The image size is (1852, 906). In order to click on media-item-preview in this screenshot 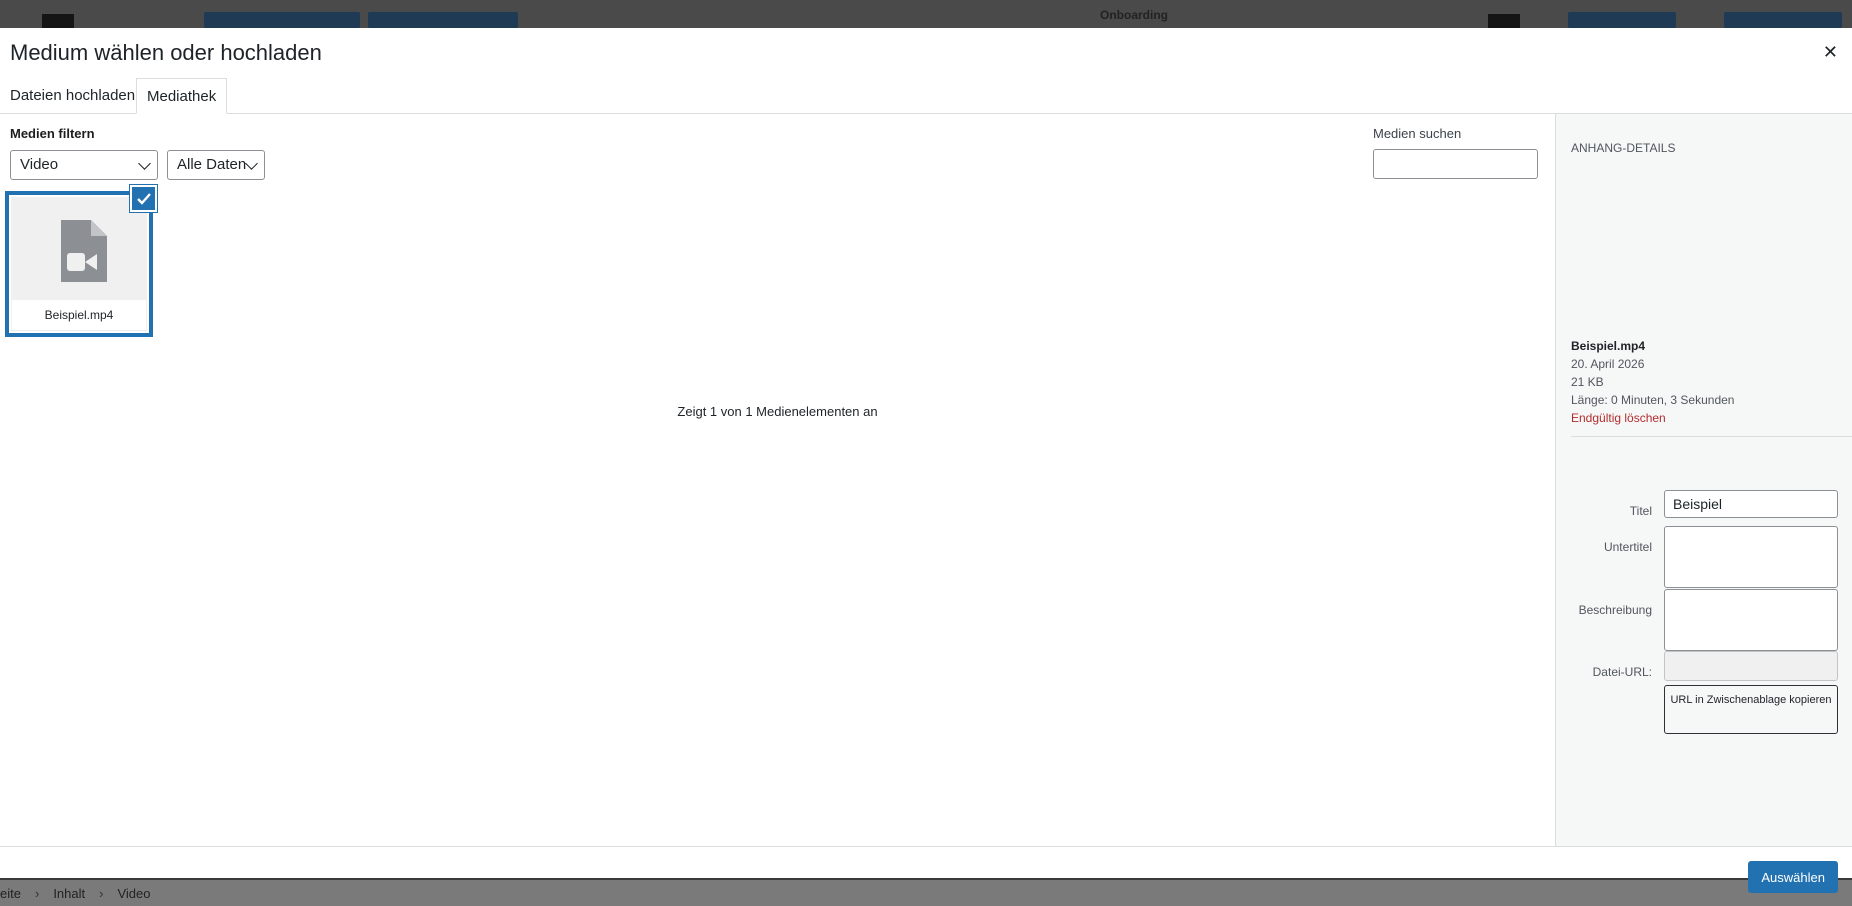, I will do `click(79, 245)`.